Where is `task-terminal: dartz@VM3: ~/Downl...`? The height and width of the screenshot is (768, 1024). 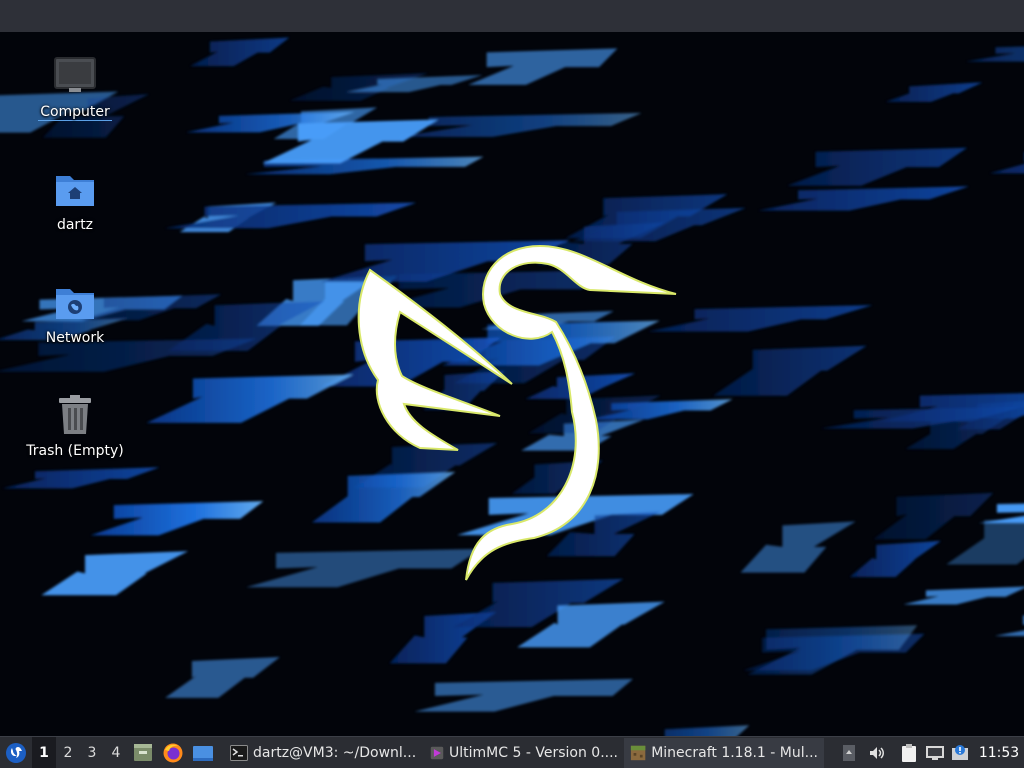 task-terminal: dartz@VM3: ~/Downl... is located at coordinates (324, 753).